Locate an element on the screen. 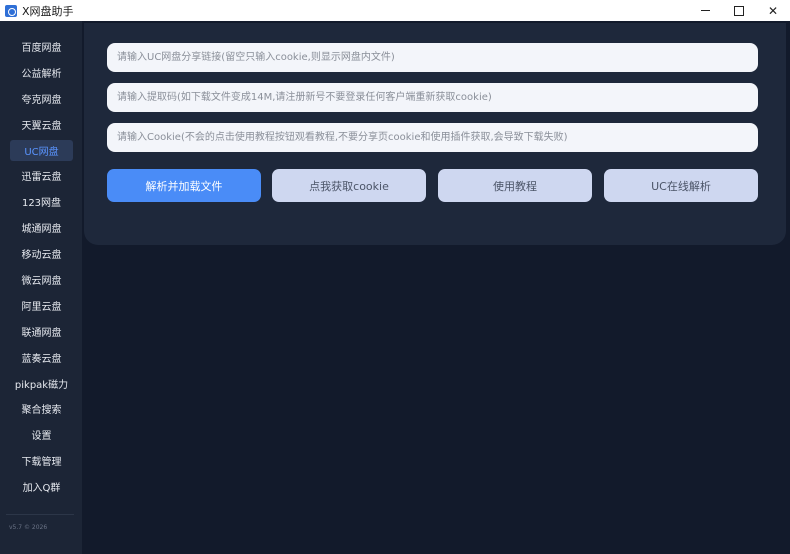 Image resolution: width=790 pixels, height=554 pixels. app-logo-icon is located at coordinates (11, 10).